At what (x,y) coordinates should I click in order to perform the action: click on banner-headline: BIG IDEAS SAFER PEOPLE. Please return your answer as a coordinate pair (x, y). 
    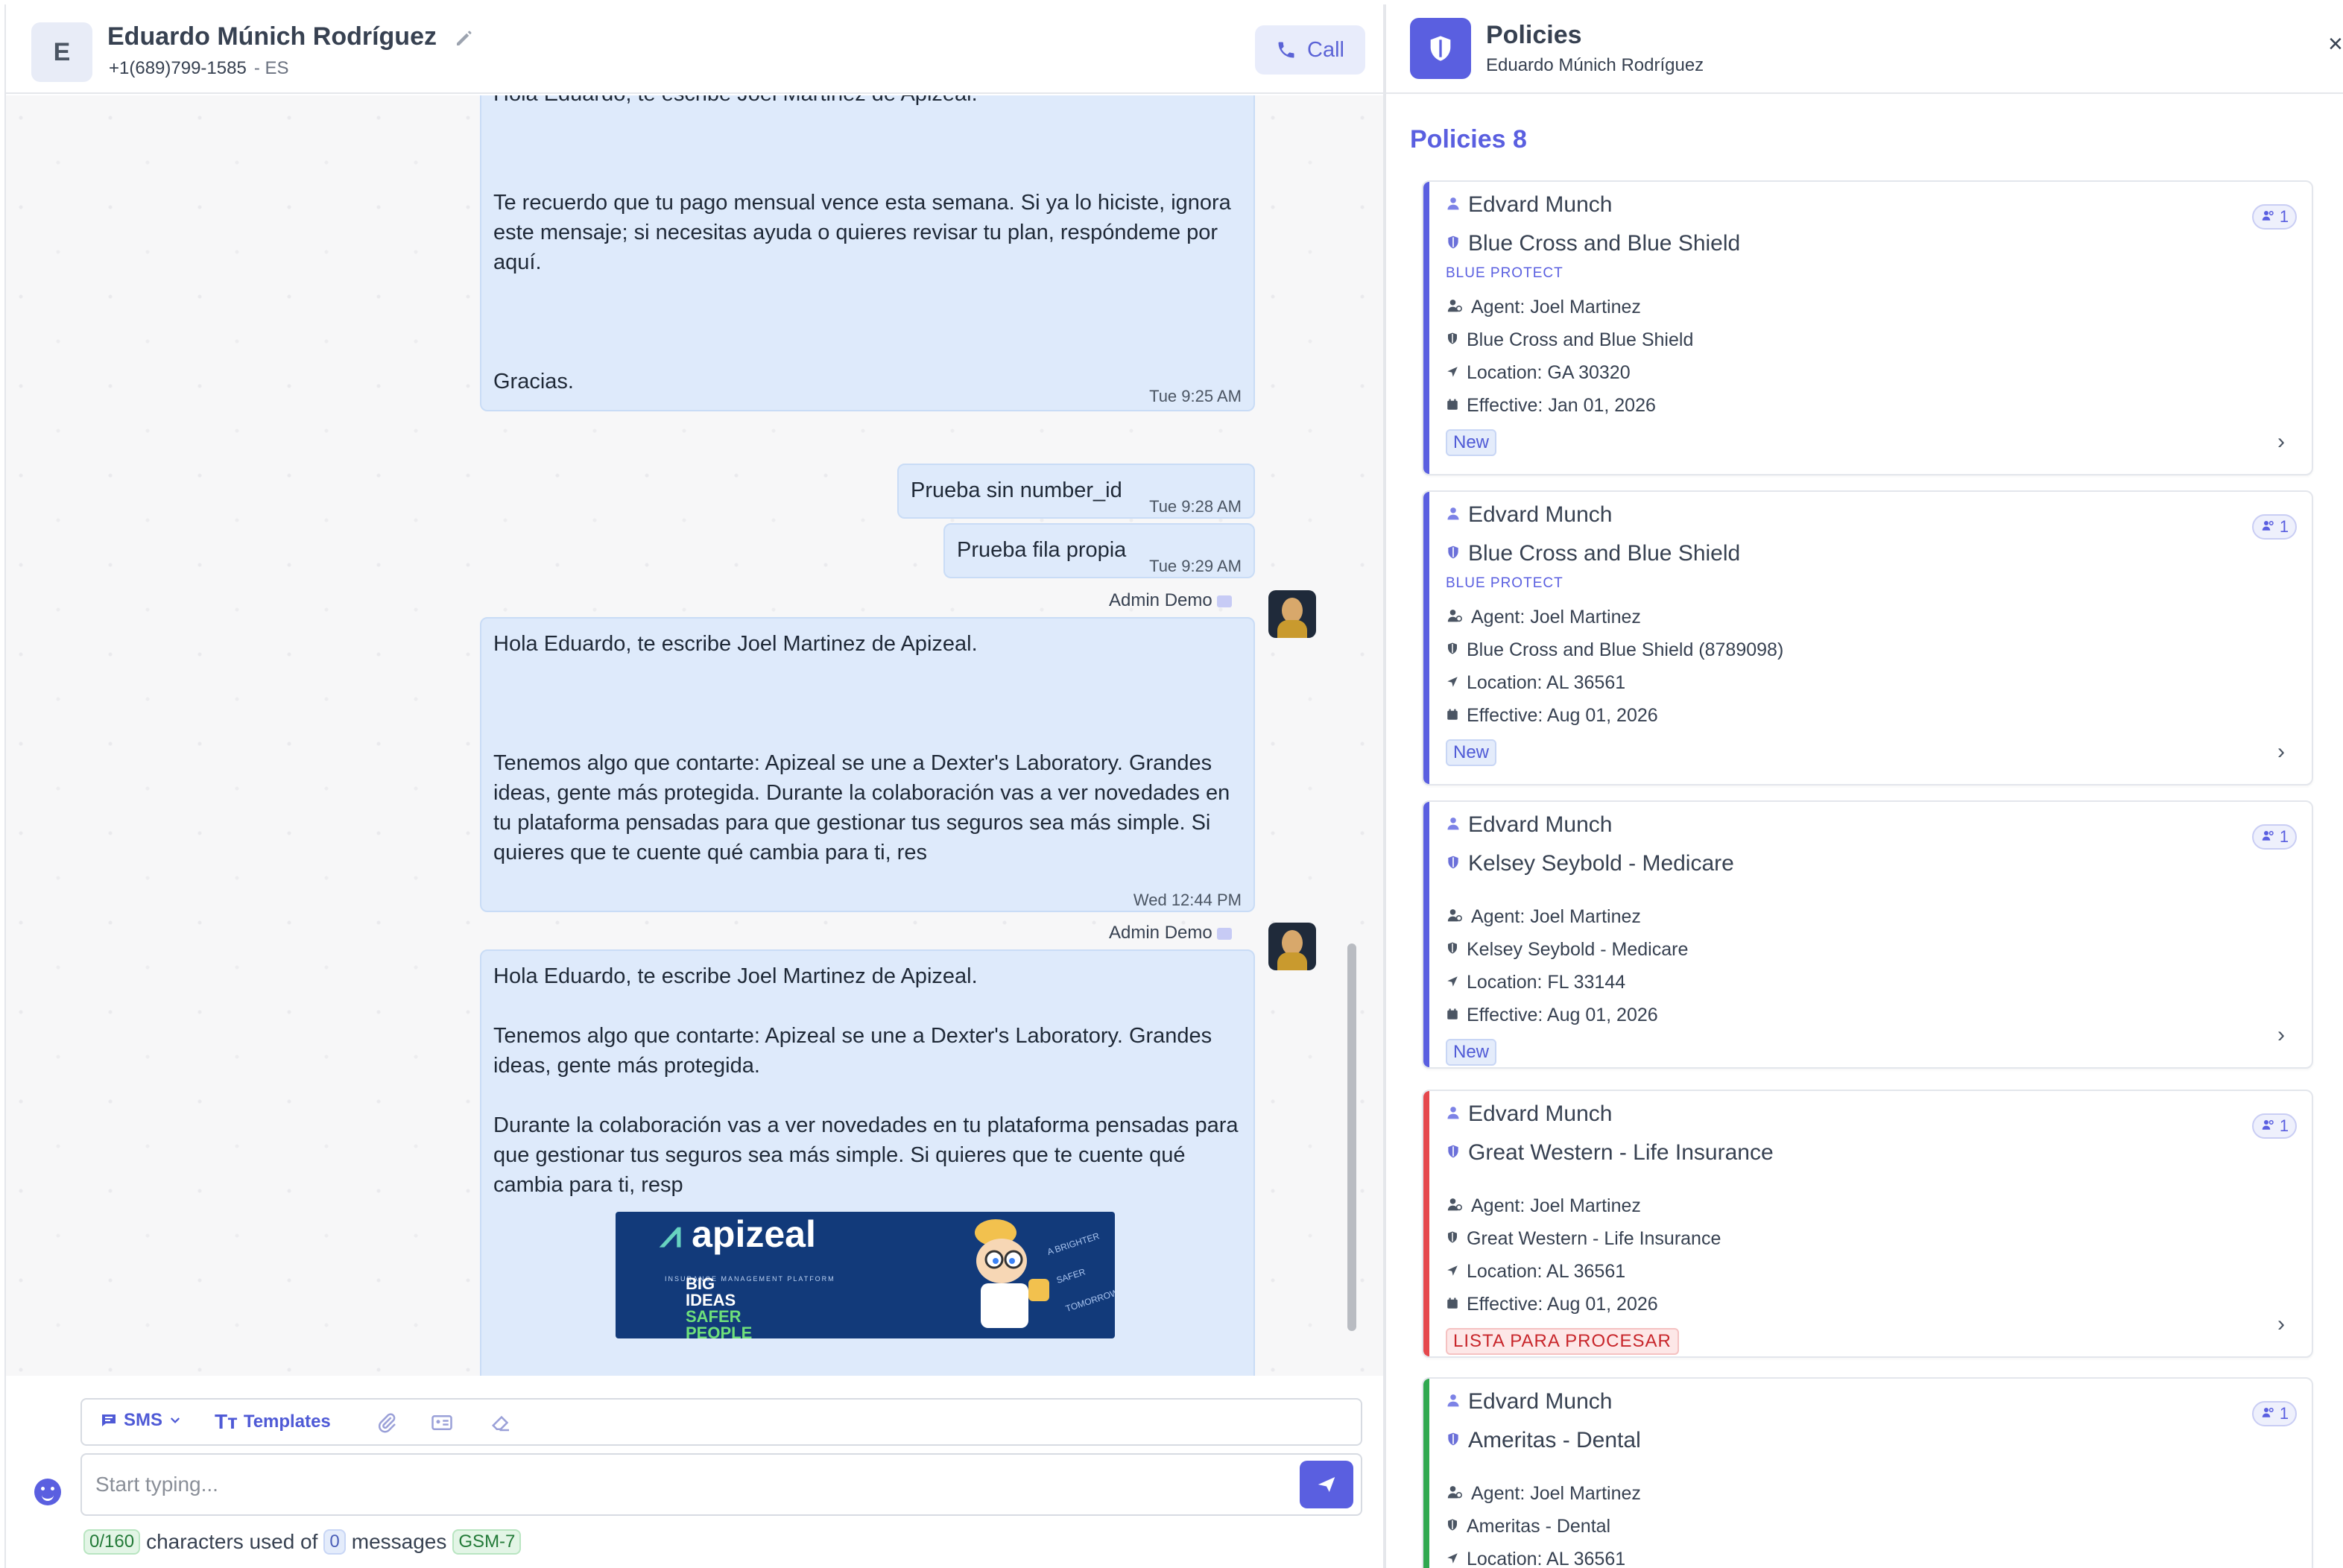
    Looking at the image, I should click on (719, 1307).